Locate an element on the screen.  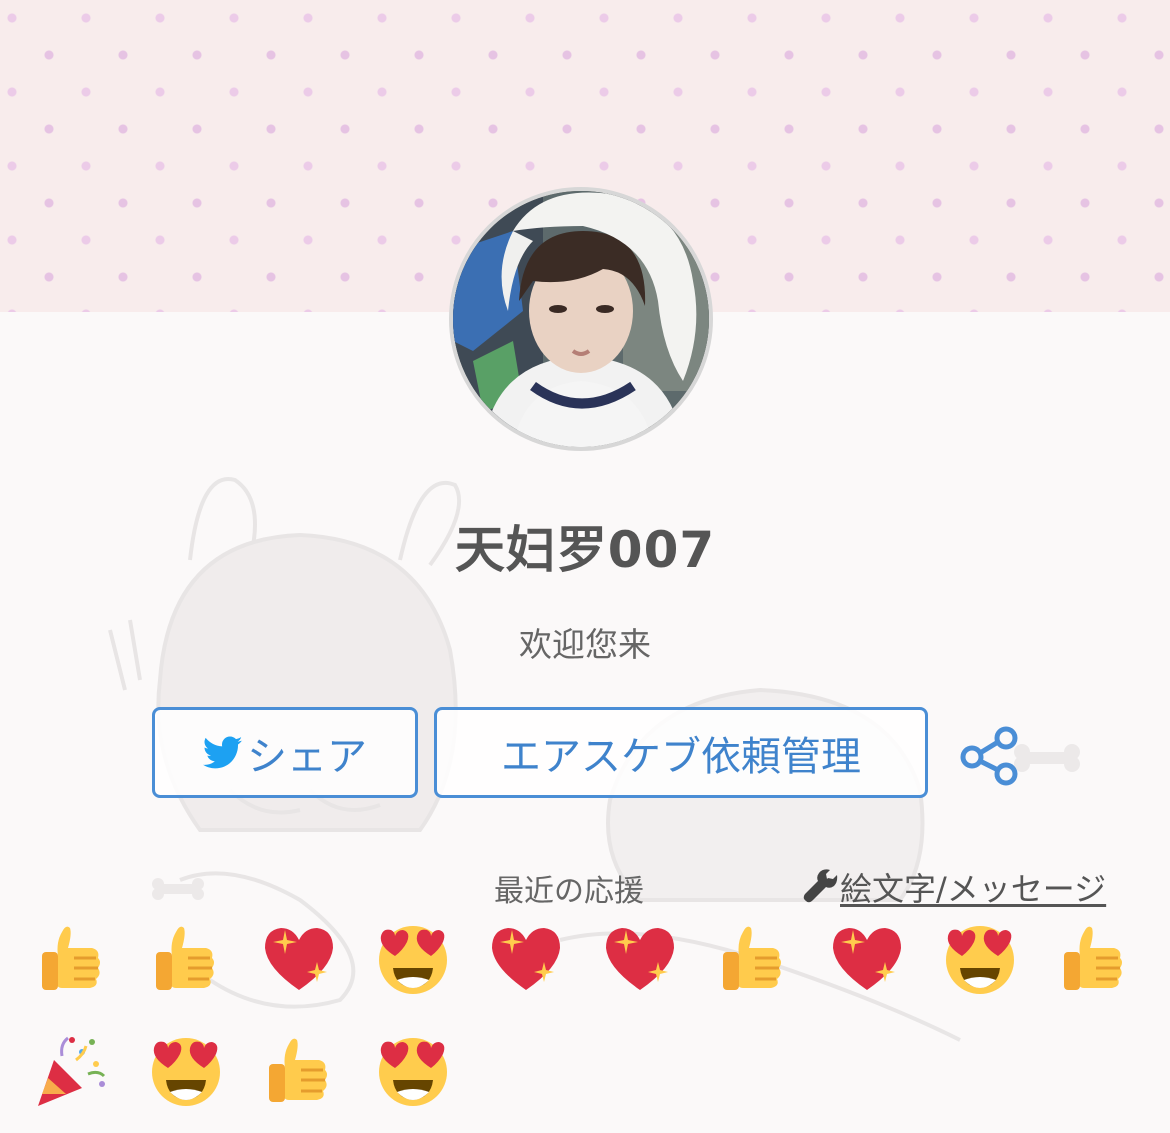
twitter-share-button: シェア is located at coordinates (285, 752).